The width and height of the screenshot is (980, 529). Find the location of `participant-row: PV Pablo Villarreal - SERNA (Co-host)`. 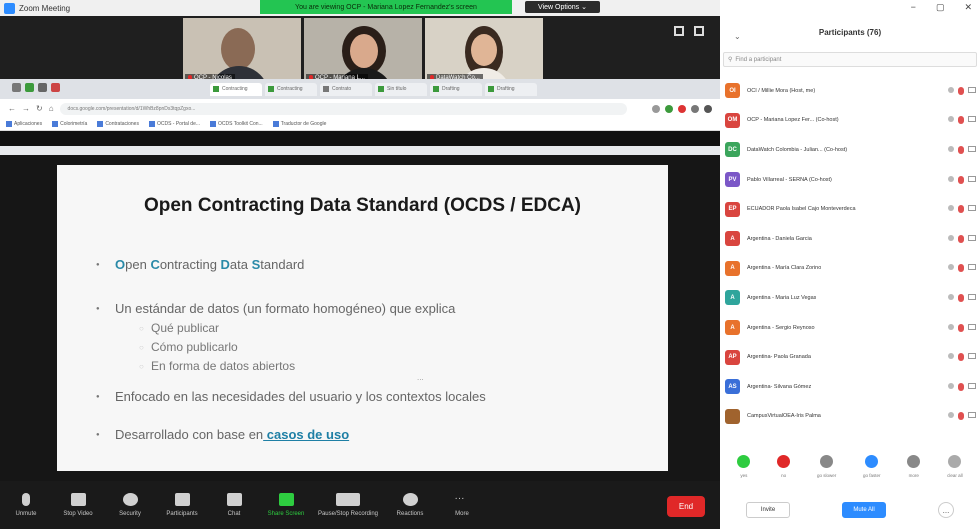

participant-row: PV Pablo Villarreal - SERNA (Co-host) is located at coordinates (850, 180).